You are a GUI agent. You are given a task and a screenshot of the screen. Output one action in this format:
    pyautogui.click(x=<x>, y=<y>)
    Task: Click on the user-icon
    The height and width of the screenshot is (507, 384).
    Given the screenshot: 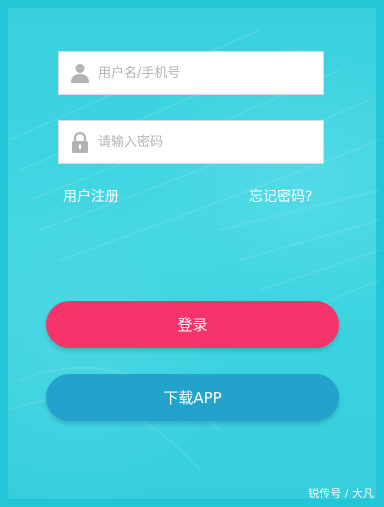 What is the action you would take?
    pyautogui.click(x=80, y=73)
    